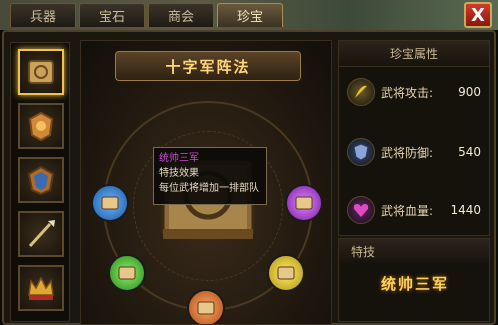  What do you see at coordinates (407, 152) in the screenshot?
I see `attr-label-defense: 武将防御:` at bounding box center [407, 152].